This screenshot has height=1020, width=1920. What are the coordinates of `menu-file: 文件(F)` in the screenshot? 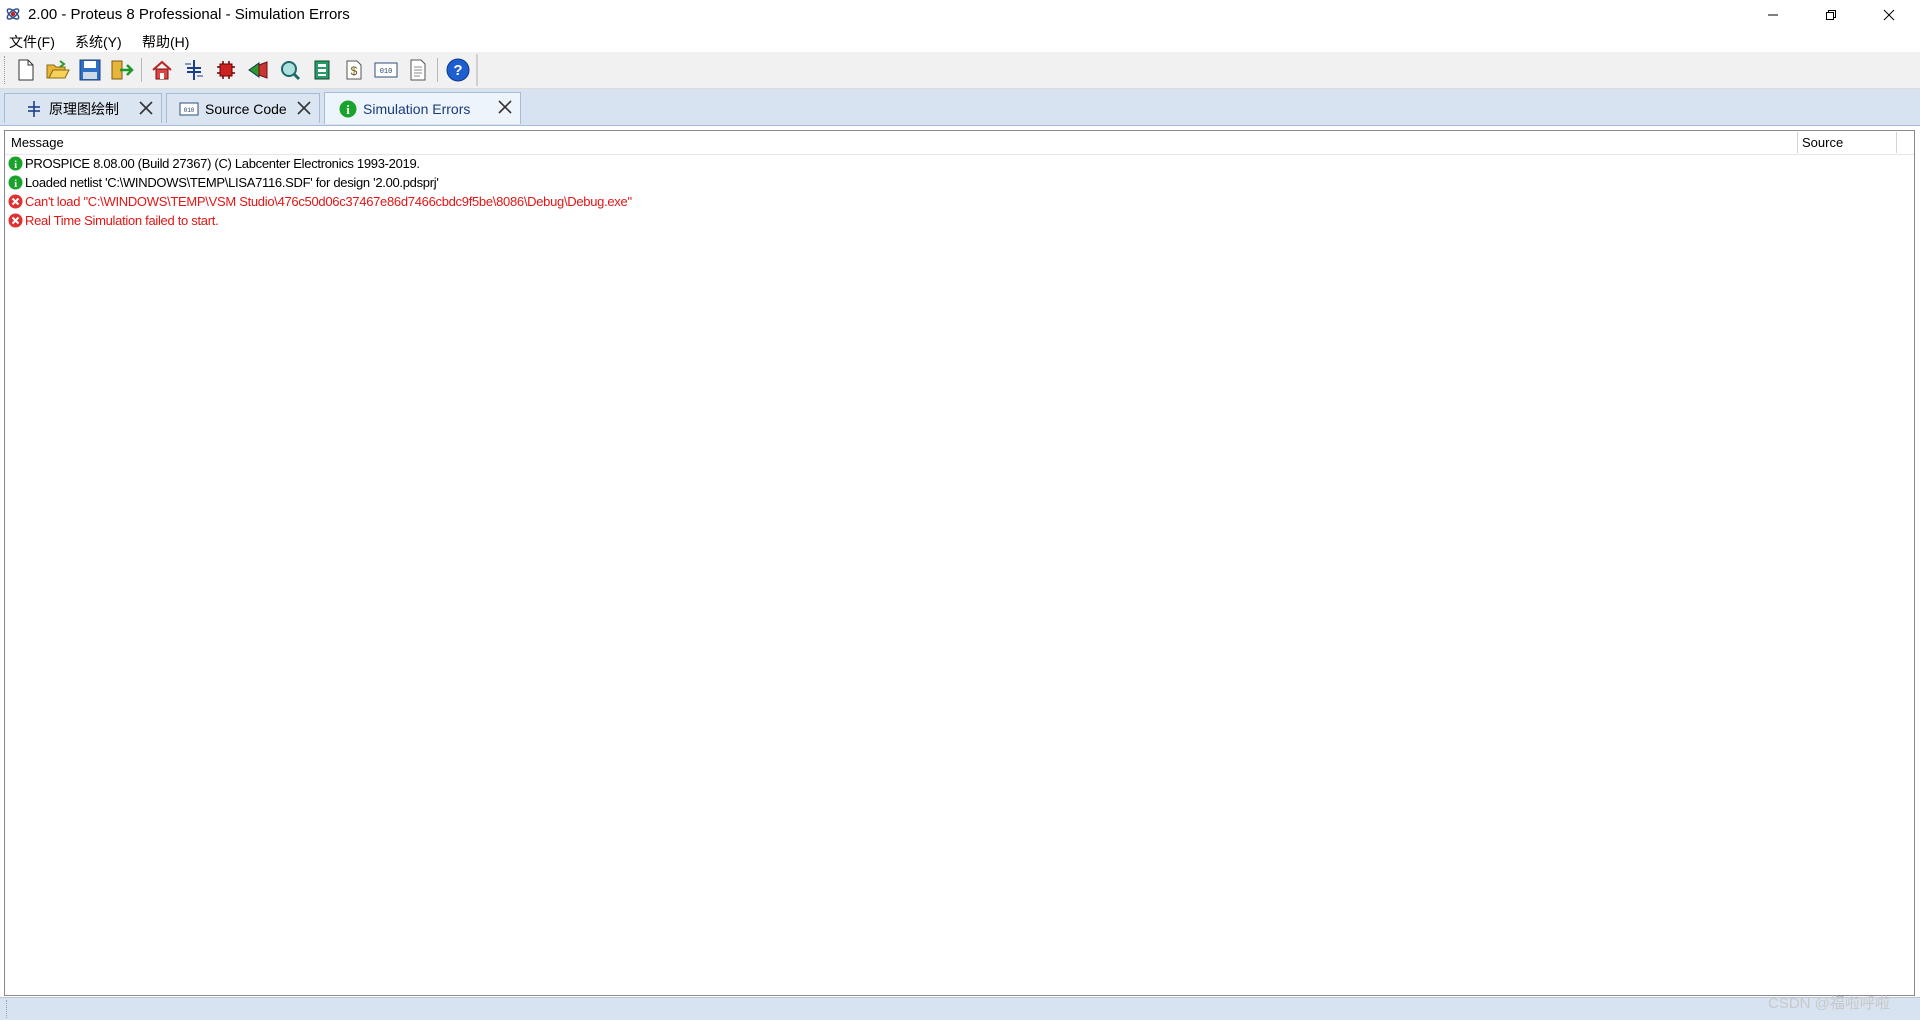 It's located at (32, 42).